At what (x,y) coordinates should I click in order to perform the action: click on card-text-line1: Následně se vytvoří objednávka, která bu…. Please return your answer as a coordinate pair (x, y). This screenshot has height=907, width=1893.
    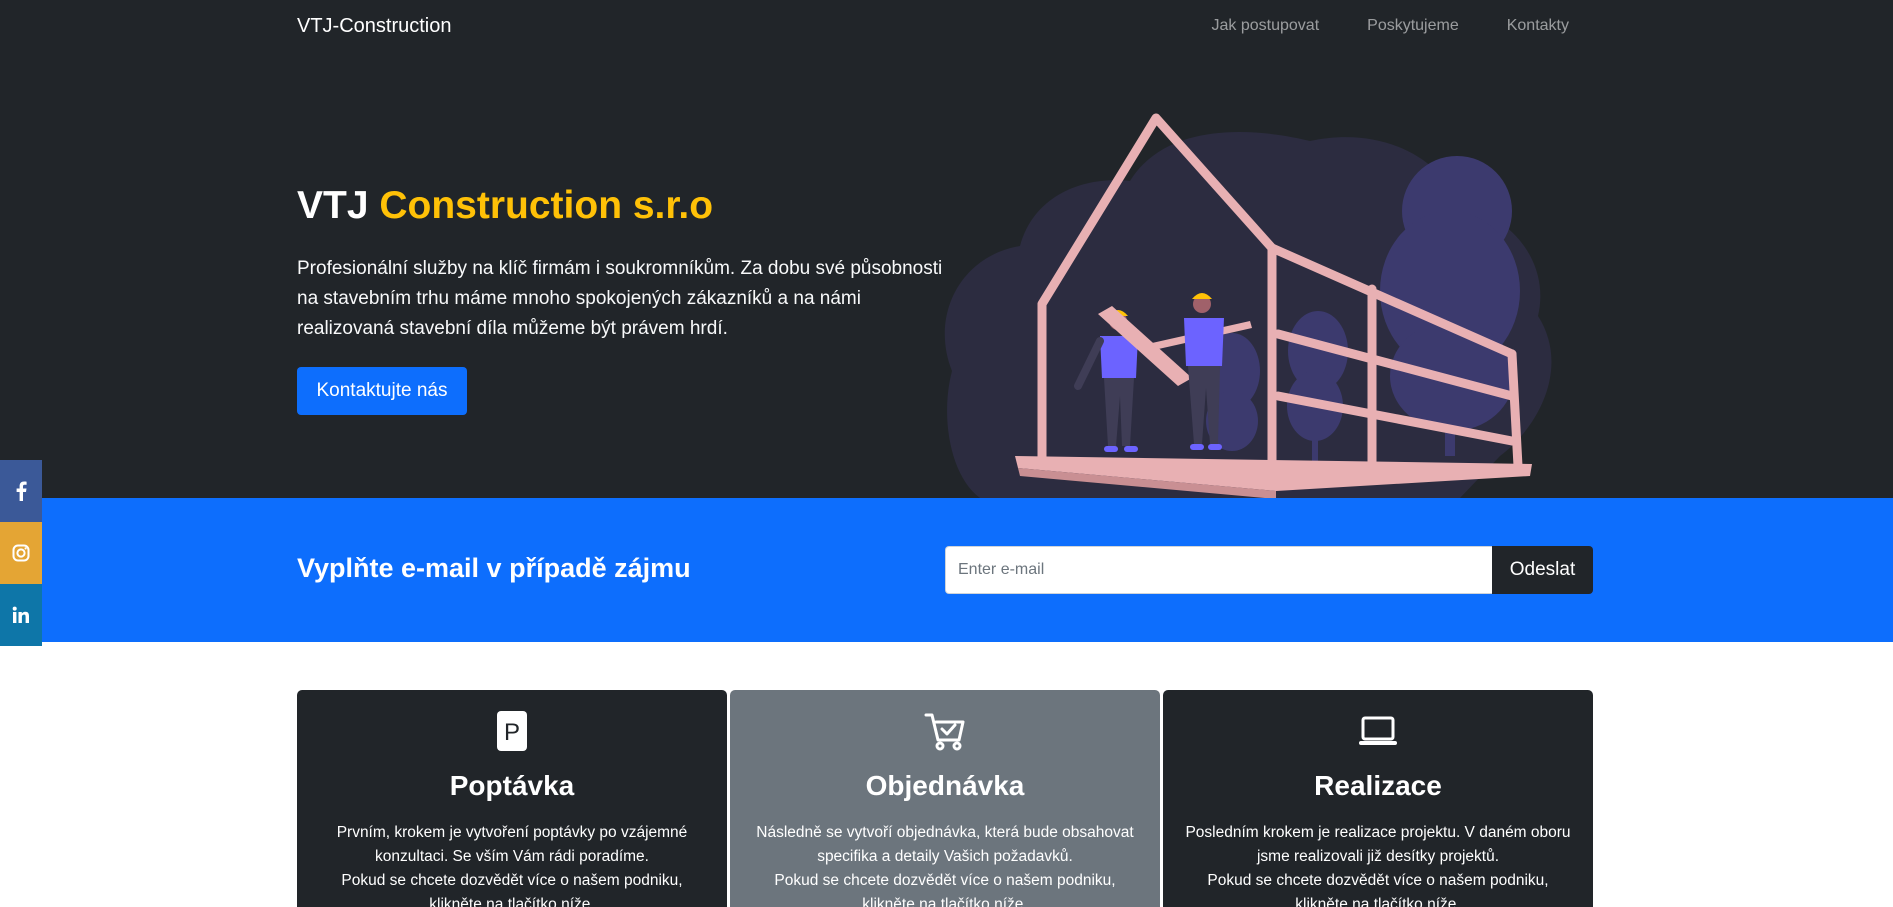
    Looking at the image, I should click on (945, 844).